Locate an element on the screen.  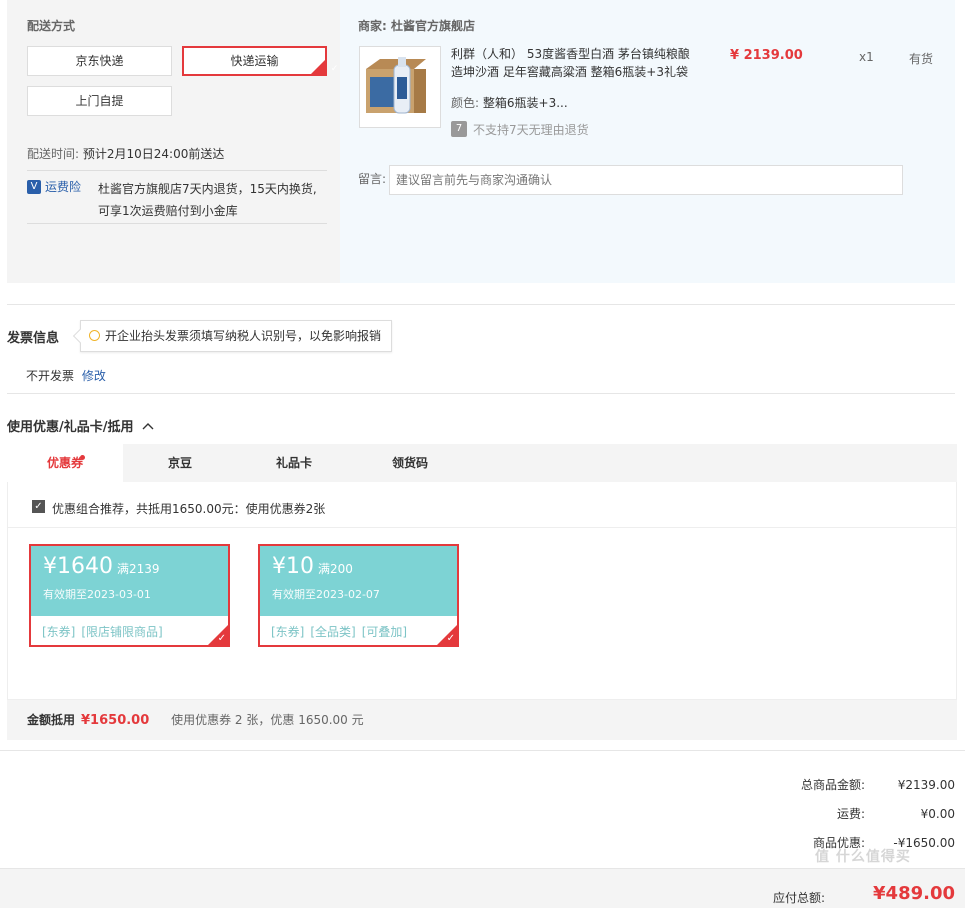
coupon-tags: [东券] [限店铺限商品] is located at coordinates (129, 631).